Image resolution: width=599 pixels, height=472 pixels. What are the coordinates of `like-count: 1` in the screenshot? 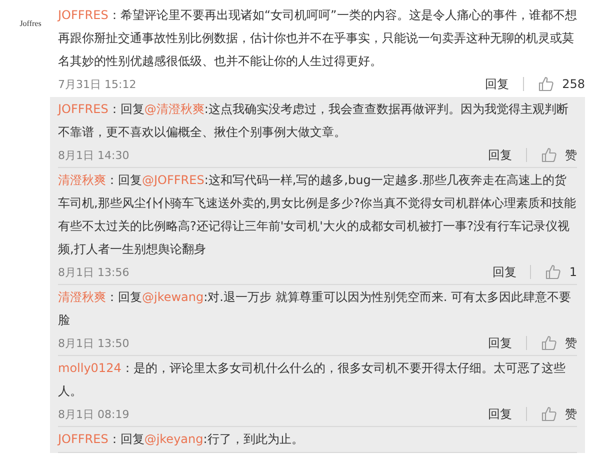 It's located at (573, 272).